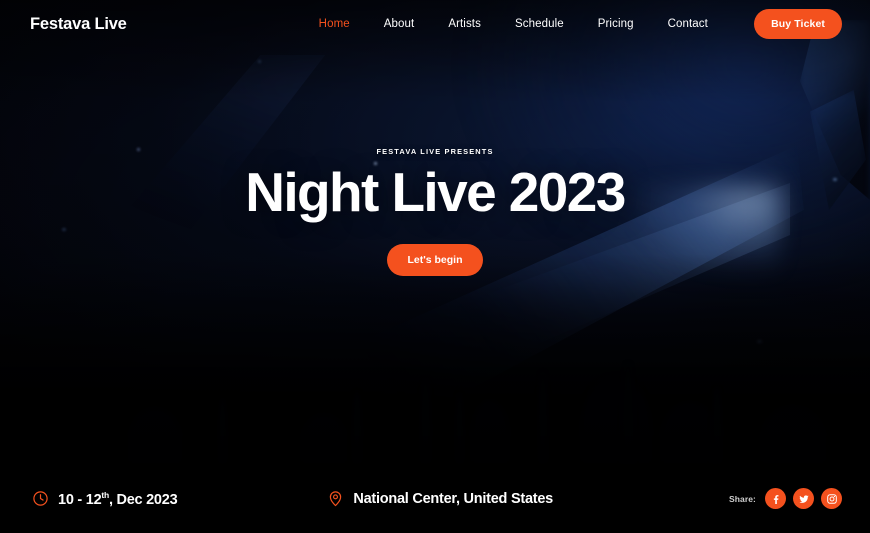 The width and height of the screenshot is (870, 533). I want to click on twitter-icon, so click(803, 498).